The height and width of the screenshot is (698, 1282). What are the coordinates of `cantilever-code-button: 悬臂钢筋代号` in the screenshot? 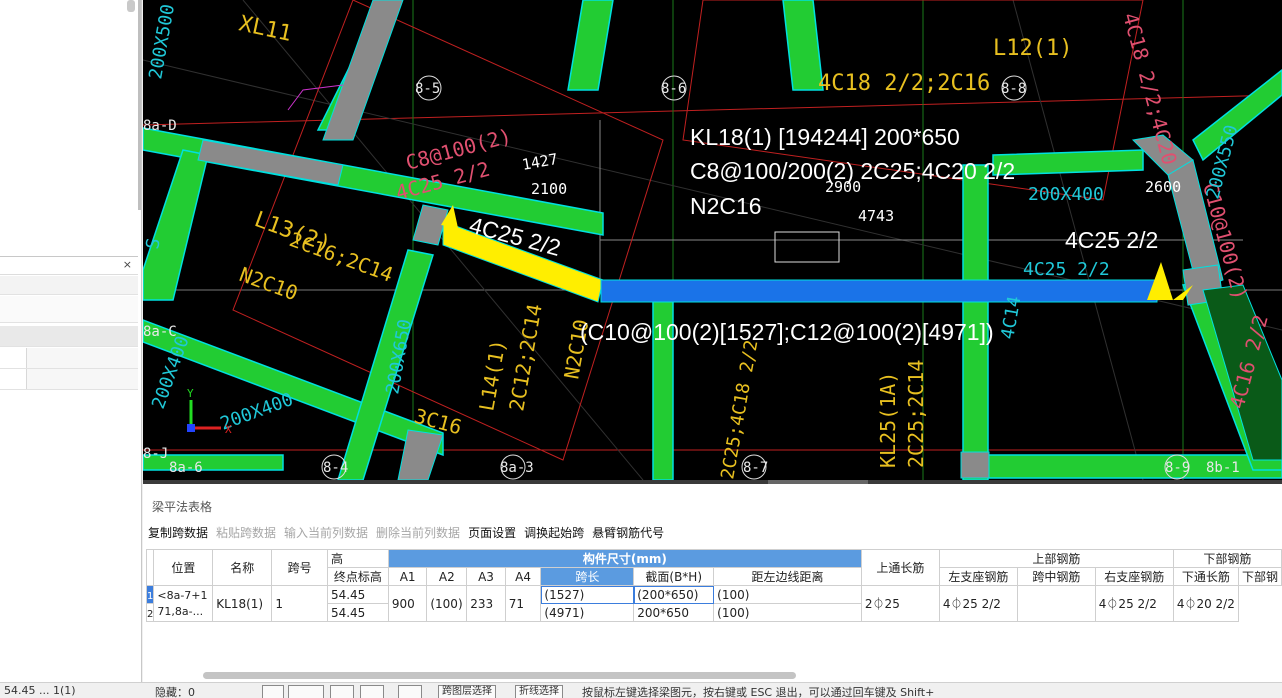 It's located at (628, 532).